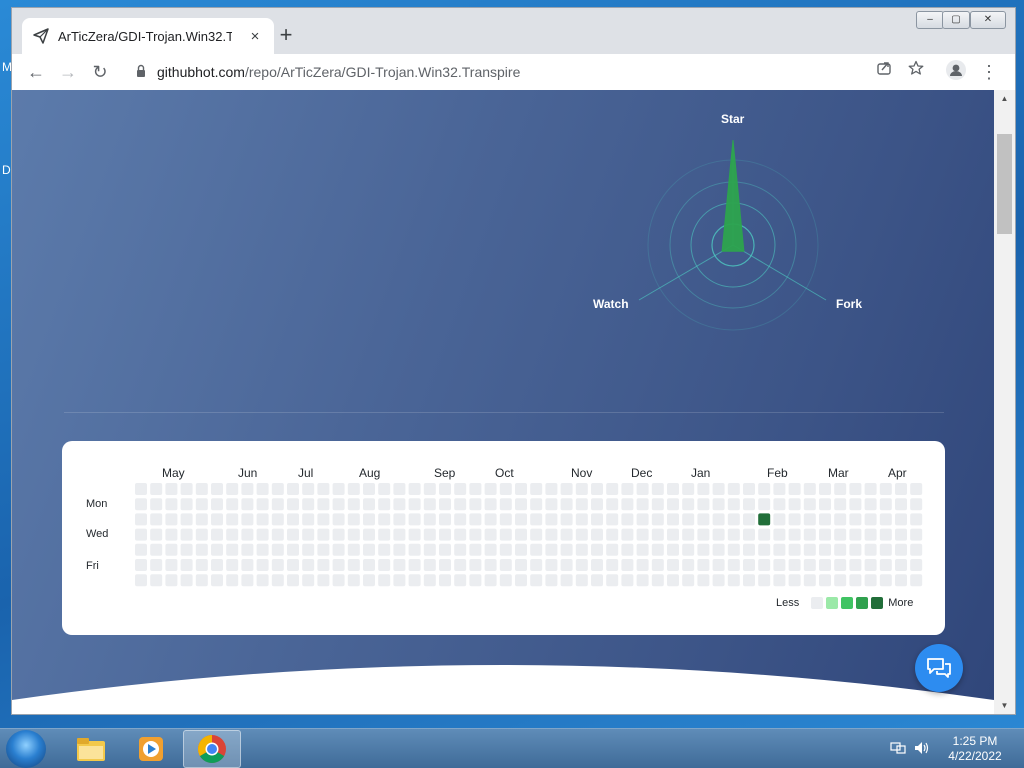 This screenshot has width=1024, height=768. Describe the element at coordinates (939, 668) in the screenshot. I see `chat-button` at that location.